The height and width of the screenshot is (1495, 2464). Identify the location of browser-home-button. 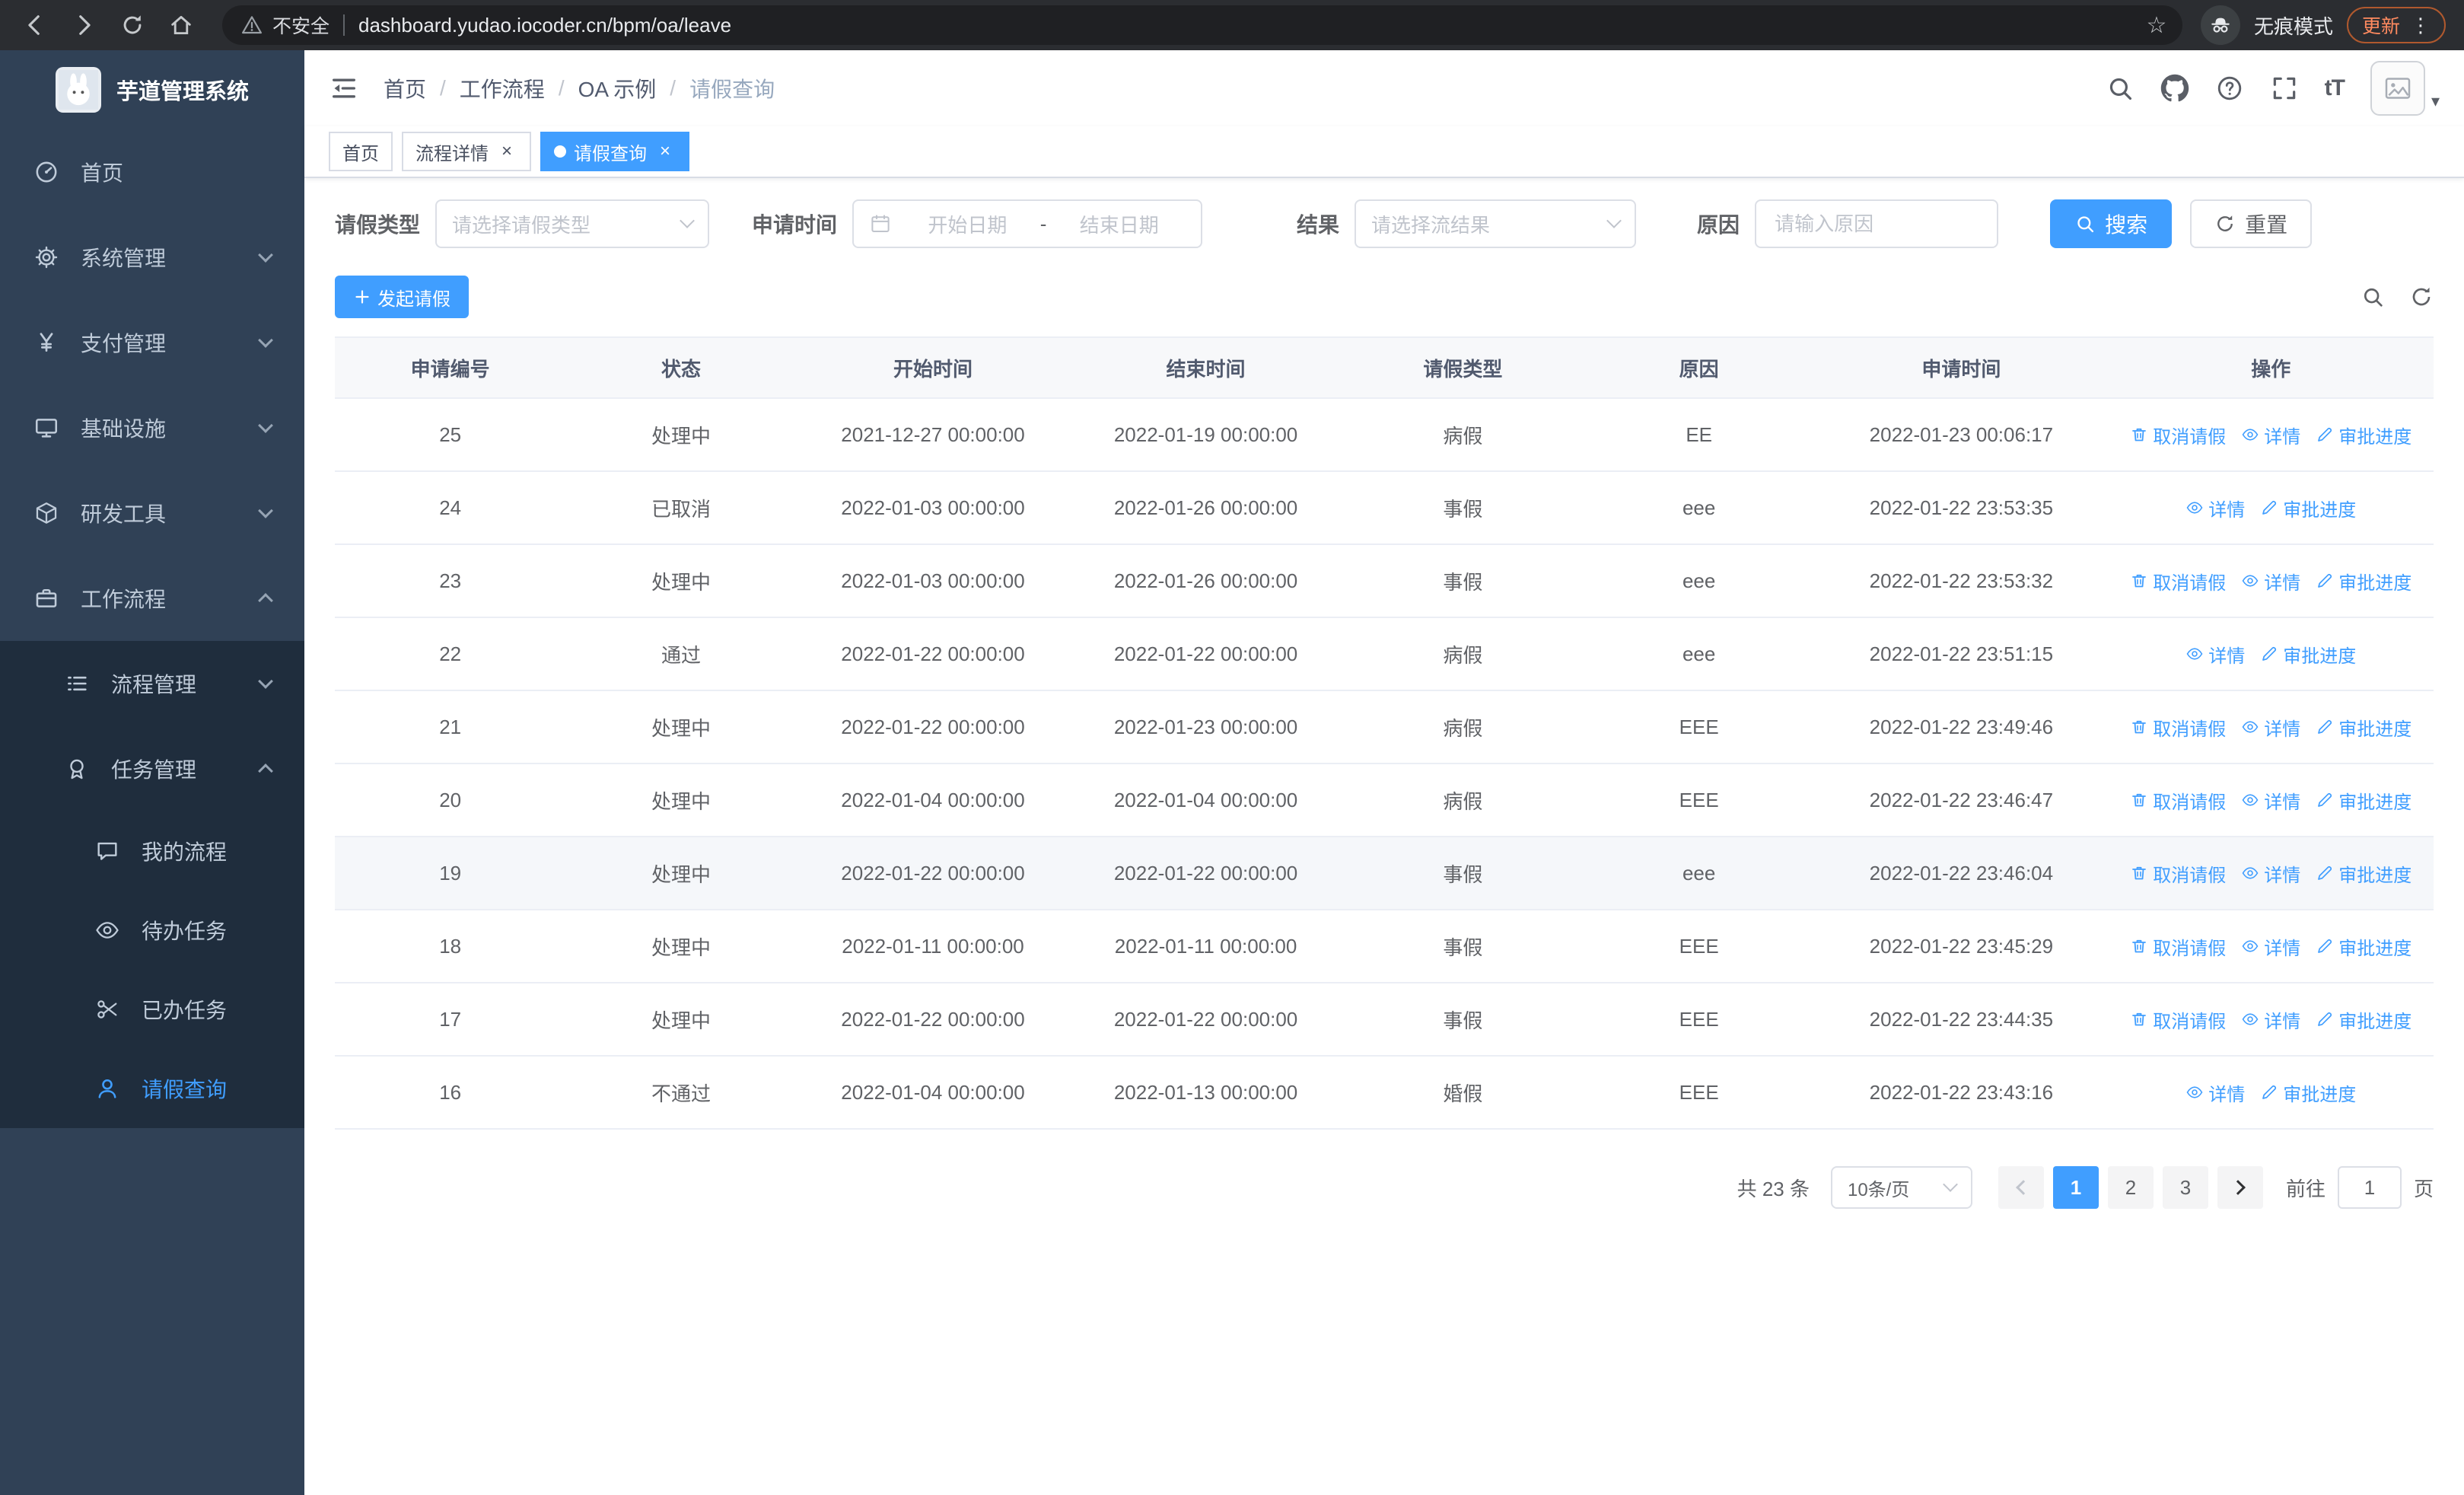
(181, 25).